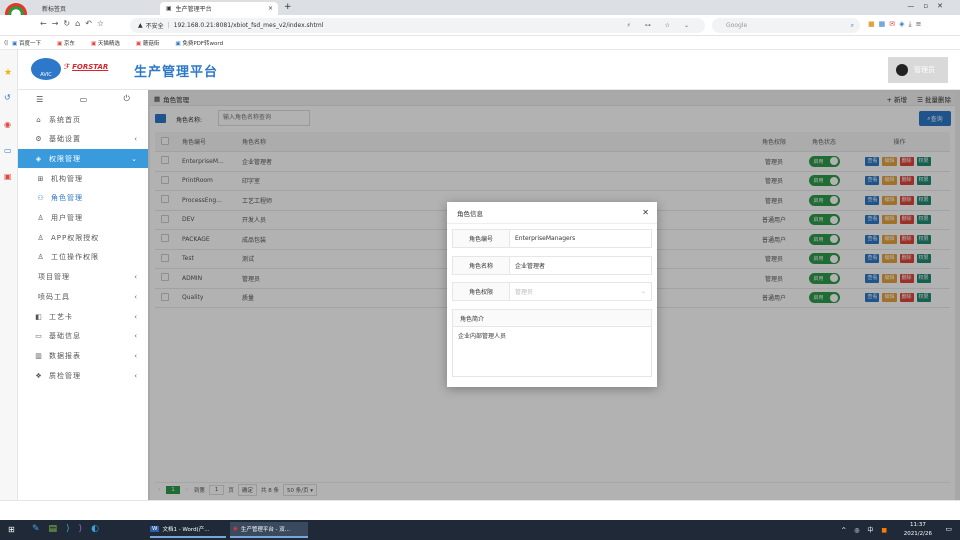  What do you see at coordinates (85, 529) in the screenshot?
I see `vs2-icon: ⟩` at bounding box center [85, 529].